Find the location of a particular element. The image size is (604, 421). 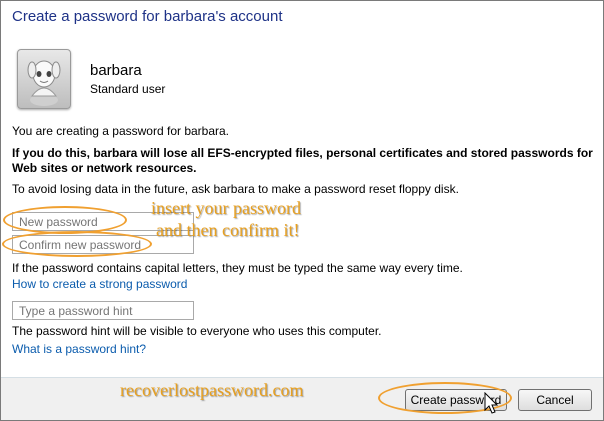

annotation-line2: and then confirm it! is located at coordinates (228, 230).